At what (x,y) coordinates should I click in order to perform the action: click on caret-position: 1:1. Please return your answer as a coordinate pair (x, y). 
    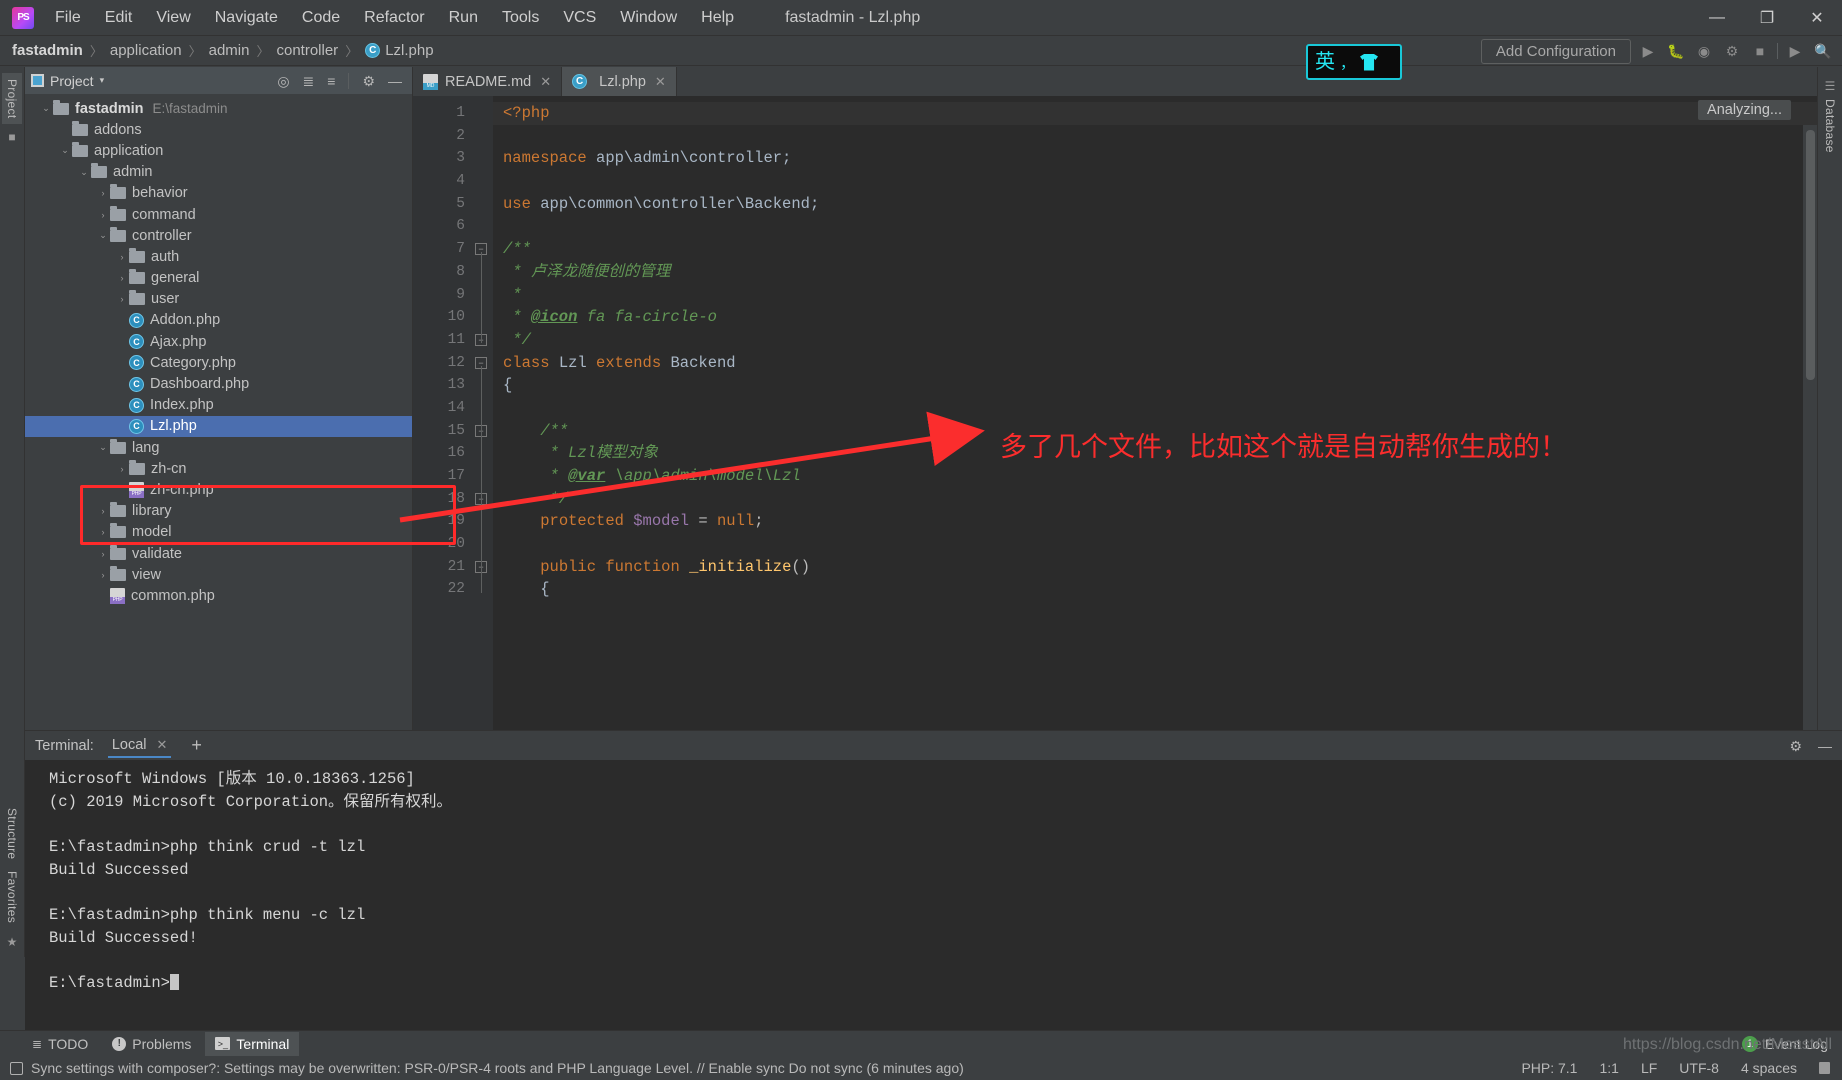
    Looking at the image, I should click on (1608, 1068).